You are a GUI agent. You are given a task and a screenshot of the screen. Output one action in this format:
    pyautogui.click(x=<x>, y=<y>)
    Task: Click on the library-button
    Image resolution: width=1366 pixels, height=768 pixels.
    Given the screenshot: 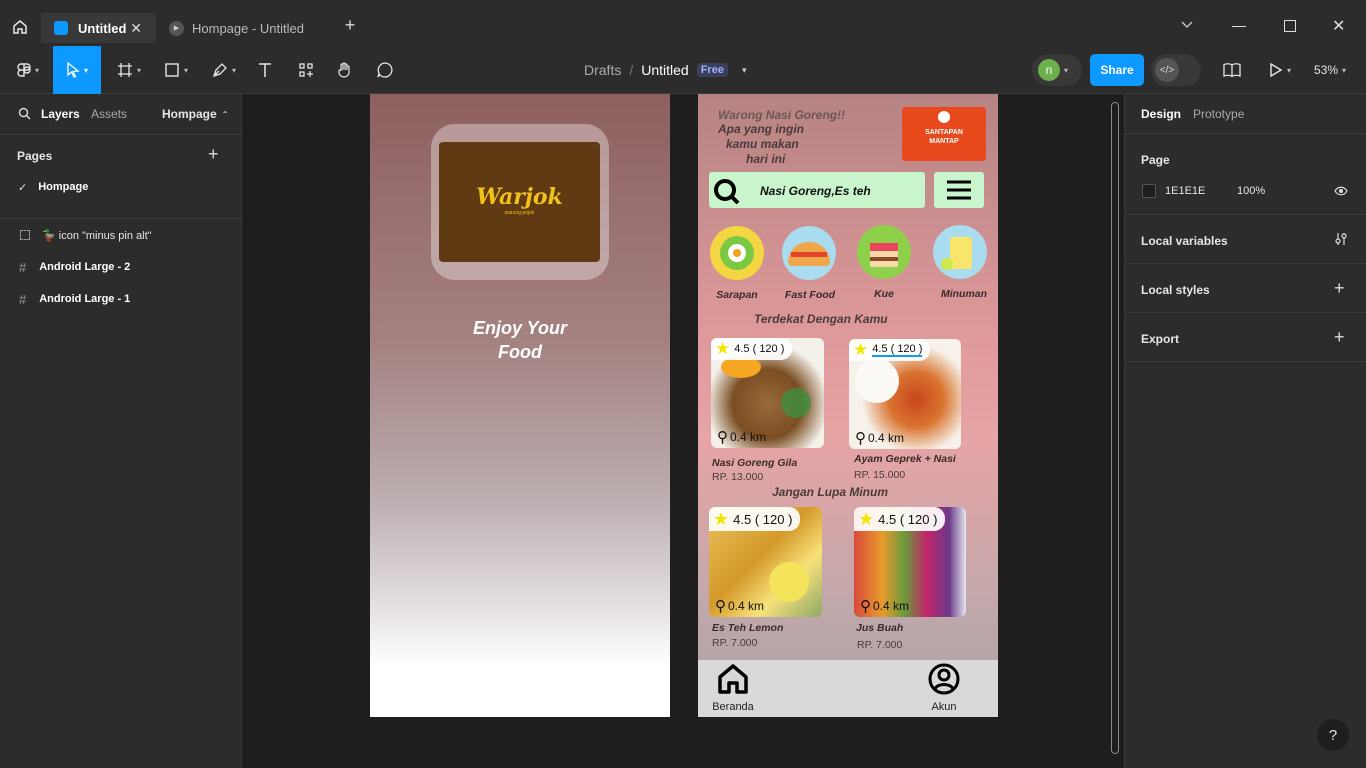 What is the action you would take?
    pyautogui.click(x=1232, y=70)
    